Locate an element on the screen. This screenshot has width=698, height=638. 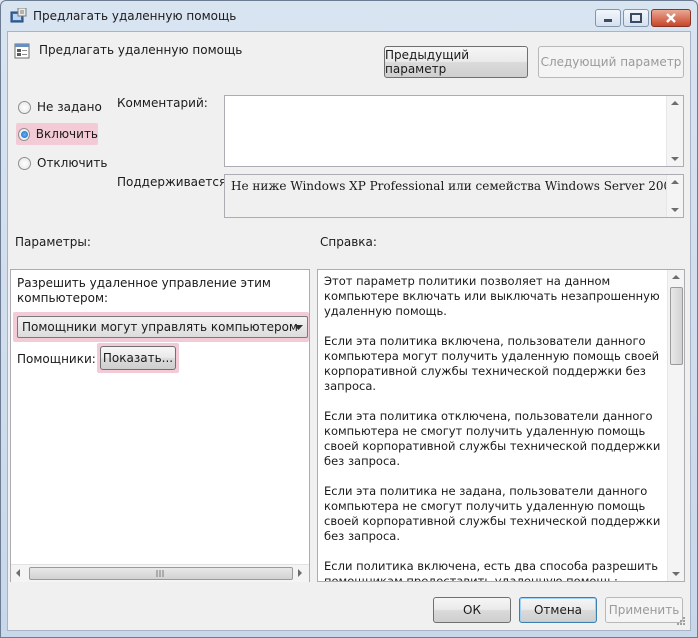
title-bar: Предлагать удаленную помощь is located at coordinates (349, 16).